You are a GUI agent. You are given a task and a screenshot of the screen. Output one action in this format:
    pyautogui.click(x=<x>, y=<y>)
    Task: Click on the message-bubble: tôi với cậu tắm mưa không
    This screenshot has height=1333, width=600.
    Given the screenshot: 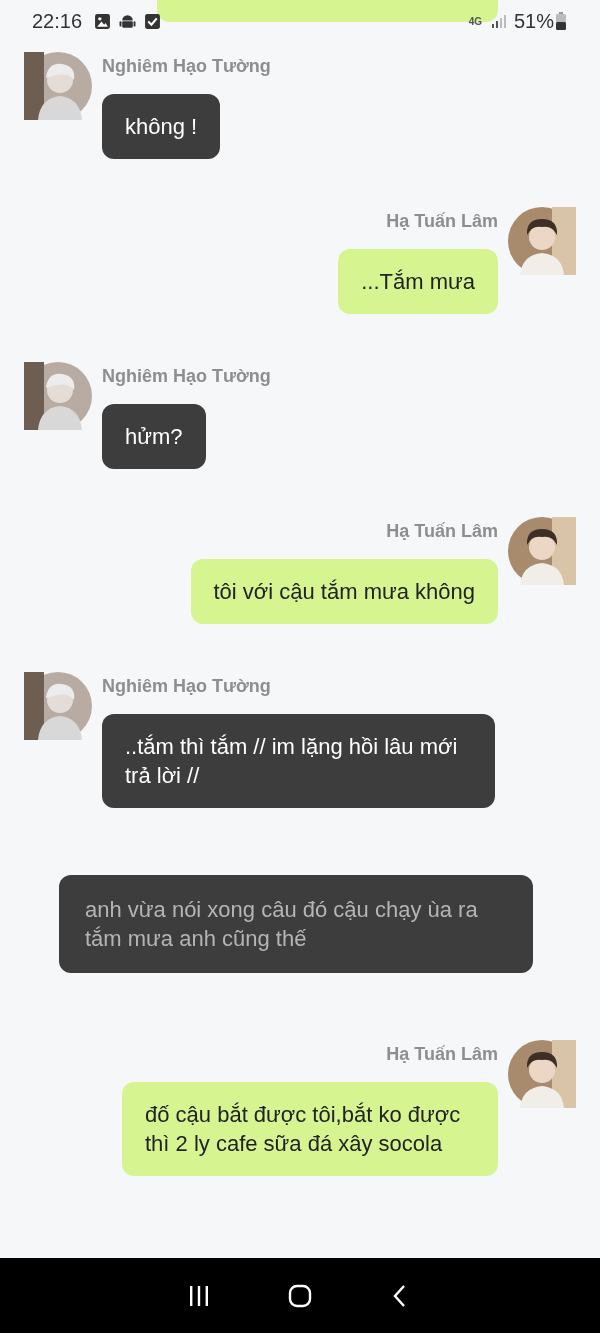 What is the action you would take?
    pyautogui.click(x=344, y=591)
    